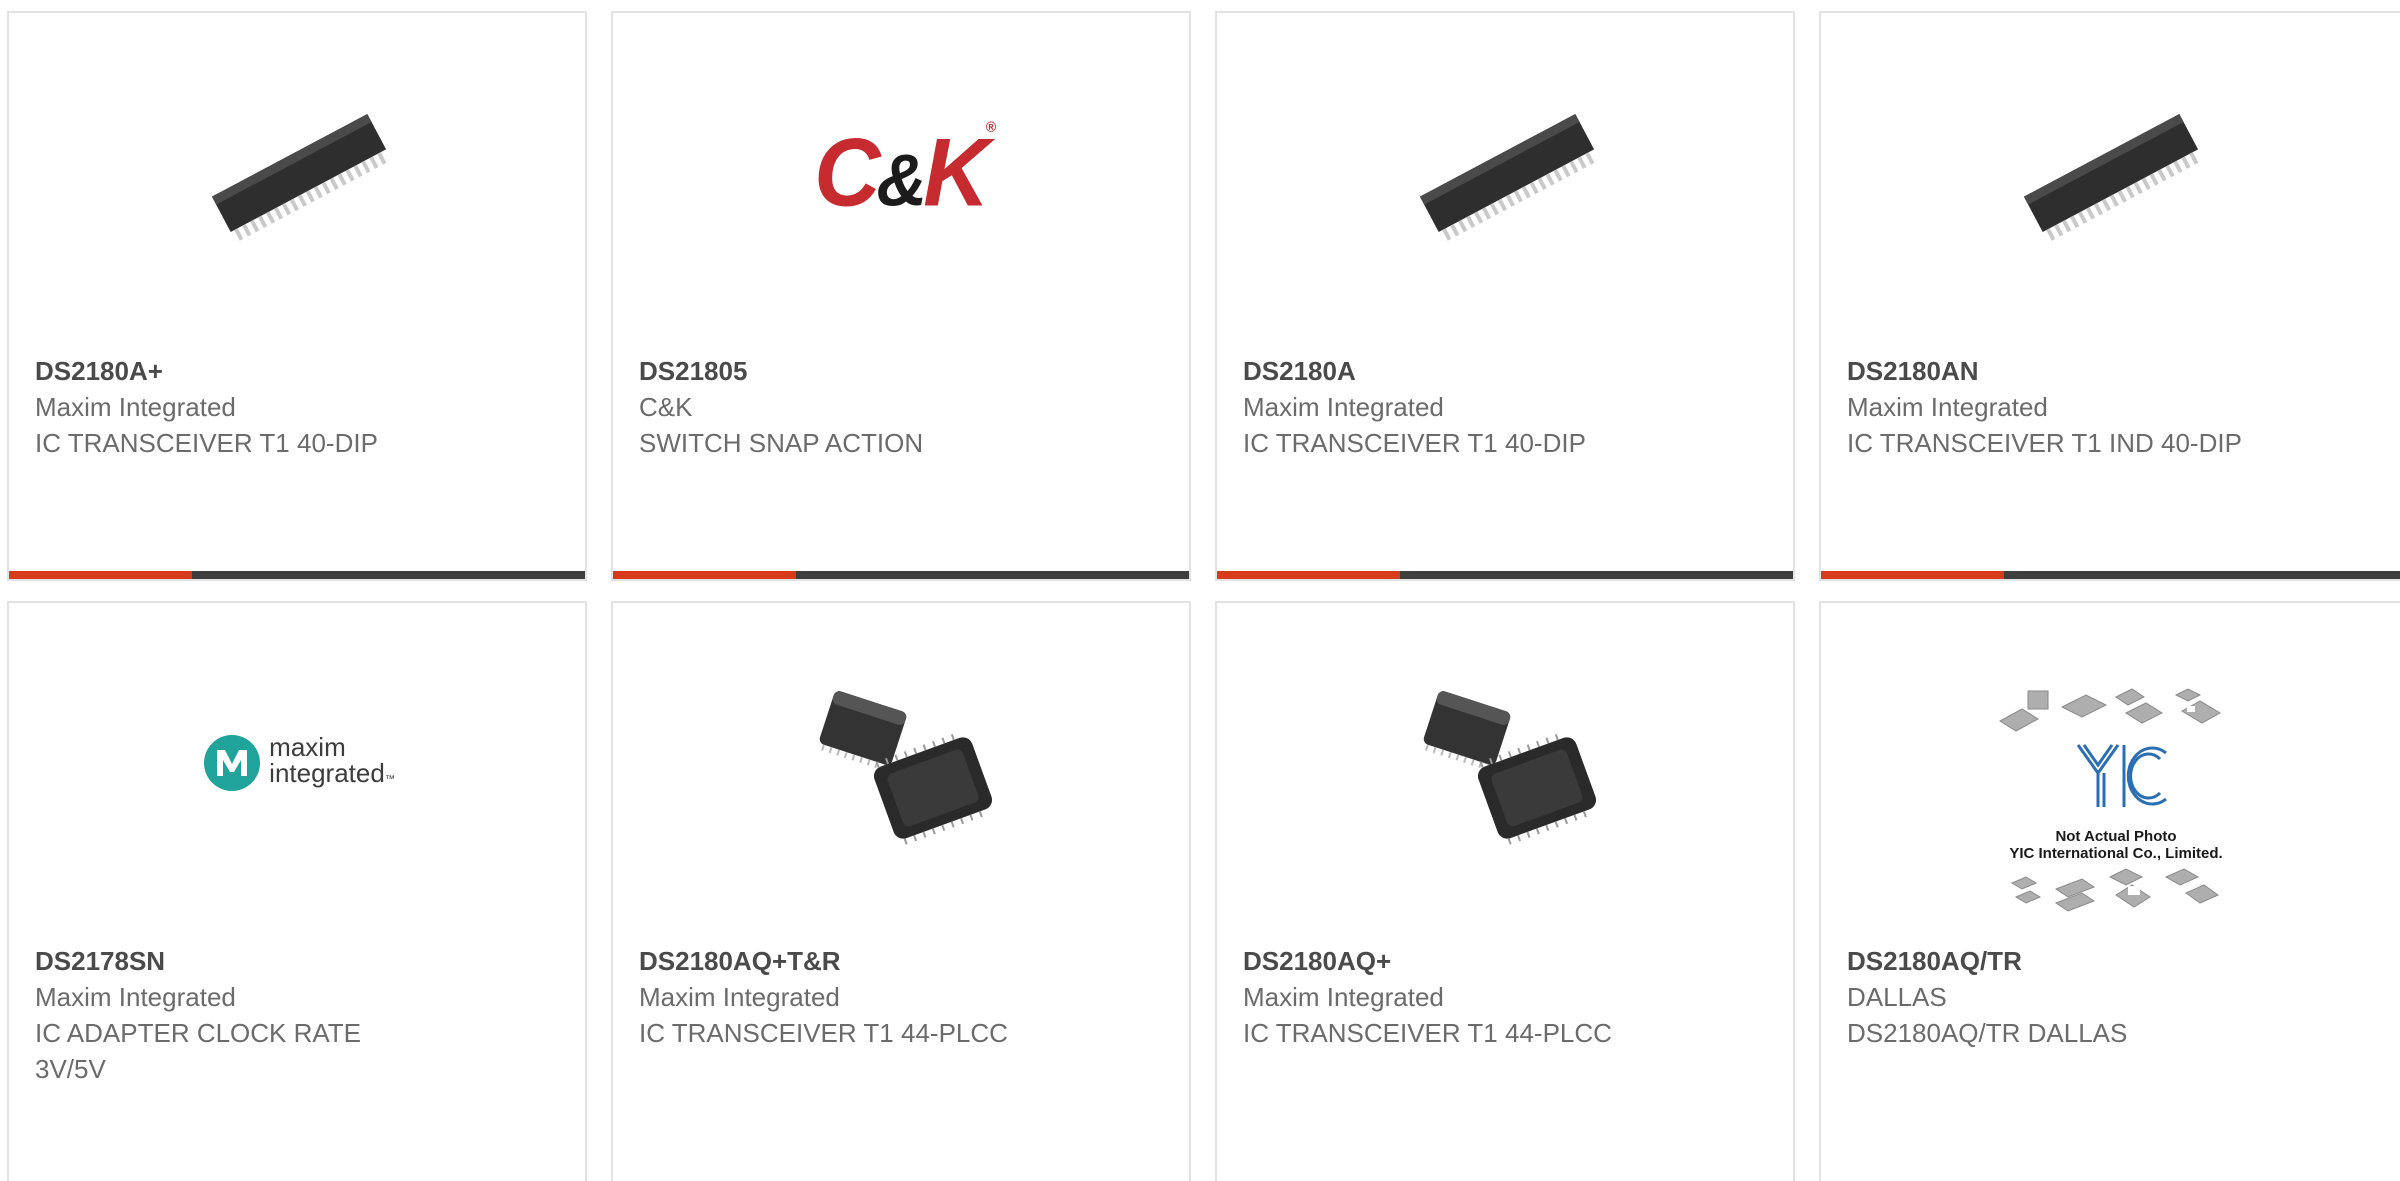 This screenshot has width=2400, height=1181. Describe the element at coordinates (2057, 371) in the screenshot. I see `part-number: DS2180AN` at that location.